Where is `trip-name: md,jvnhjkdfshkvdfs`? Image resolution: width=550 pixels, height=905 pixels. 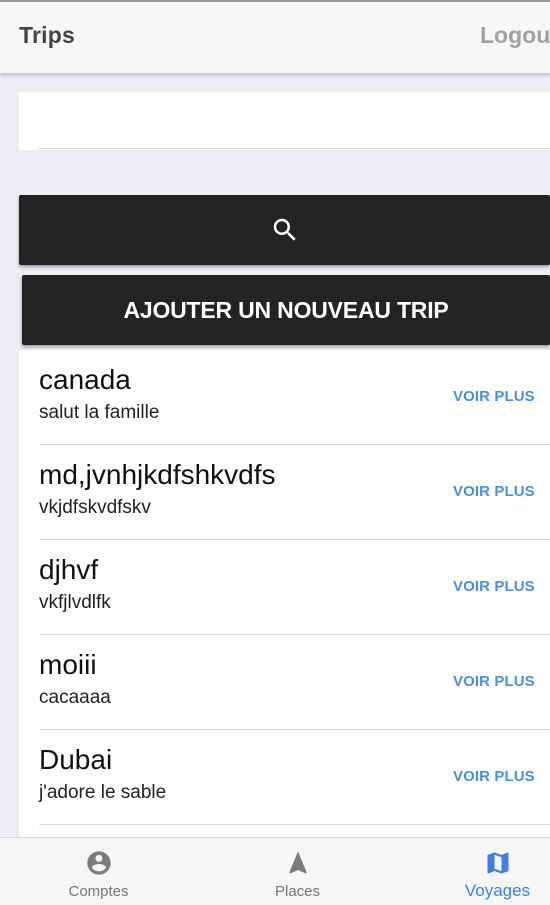 trip-name: md,jvnhjkdfshkvdfs is located at coordinates (157, 474).